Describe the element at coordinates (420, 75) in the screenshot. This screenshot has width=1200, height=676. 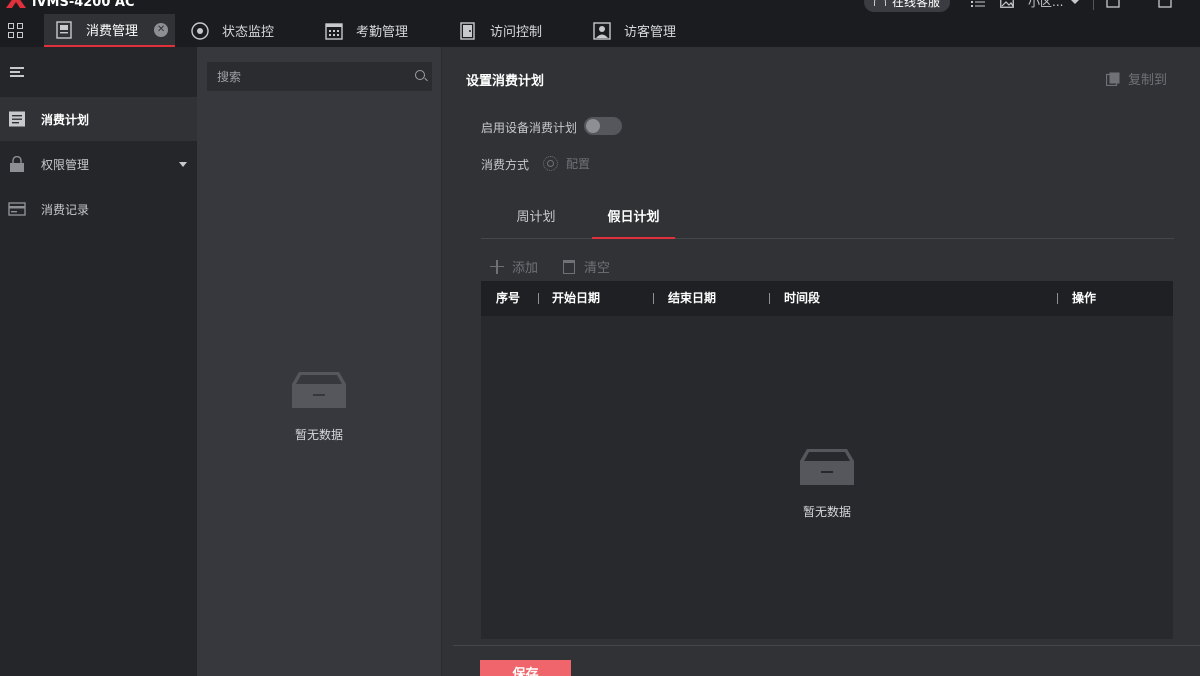
I see `search-icon` at that location.